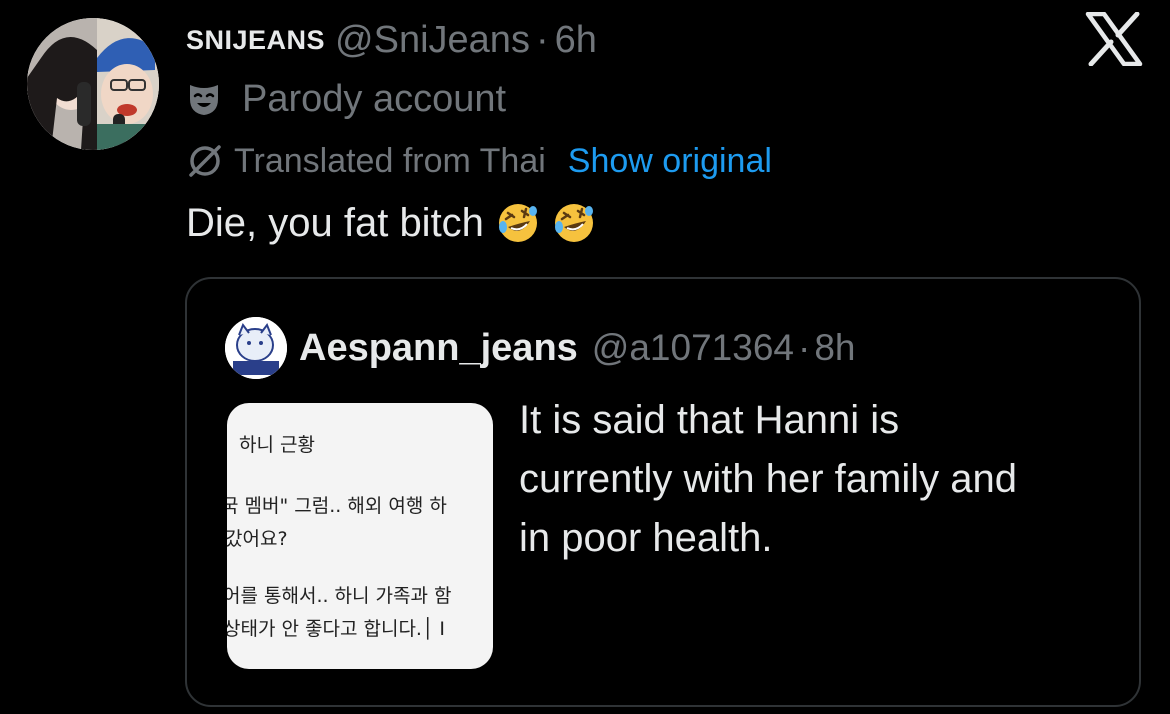 This screenshot has width=1170, height=714. Describe the element at coordinates (1114, 39) in the screenshot. I see `x-logo-icon` at that location.